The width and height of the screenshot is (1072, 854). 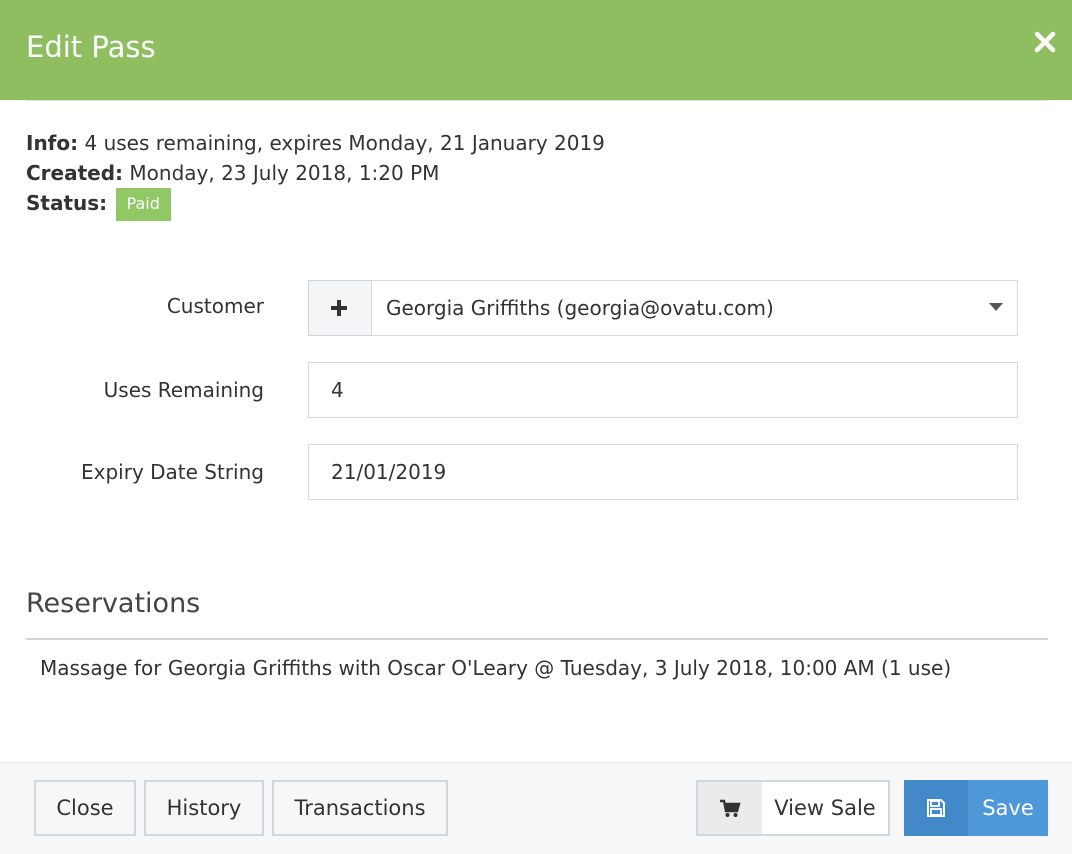 I want to click on status-label: Status:, so click(x=67, y=203).